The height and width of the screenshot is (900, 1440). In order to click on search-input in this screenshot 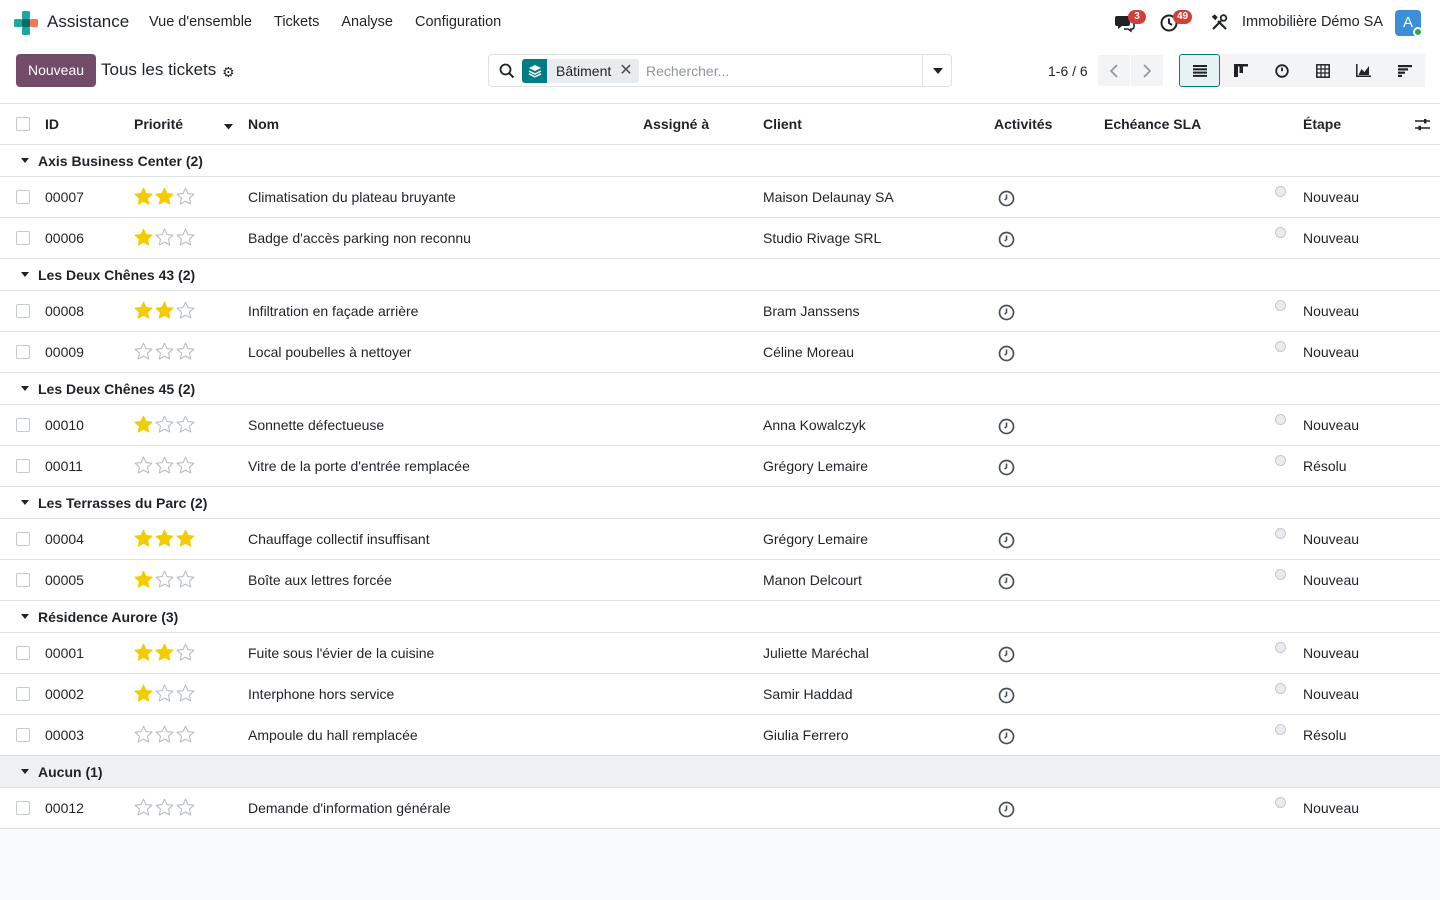, I will do `click(781, 71)`.